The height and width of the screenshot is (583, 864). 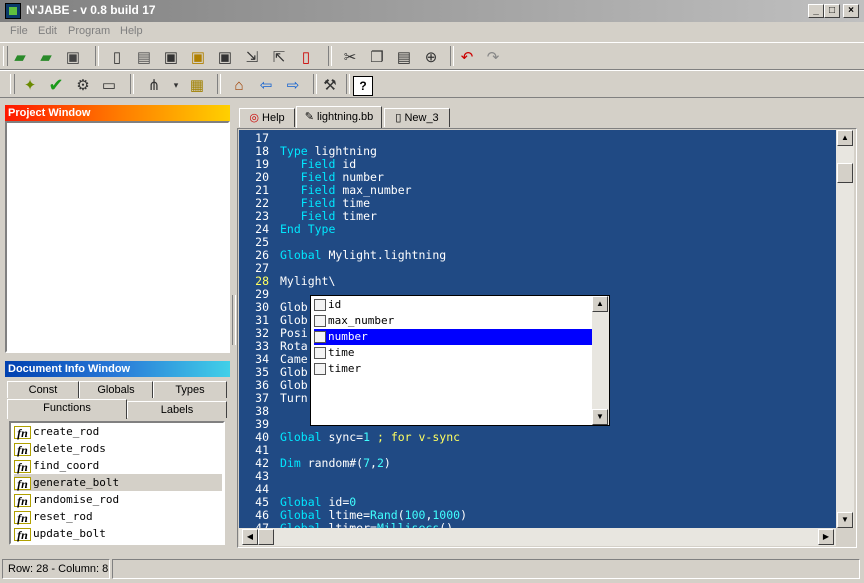 I want to click on editor-tab-bar: ◎ Help ✎ lightning.bb ▯ New_3, so click(x=549, y=117).